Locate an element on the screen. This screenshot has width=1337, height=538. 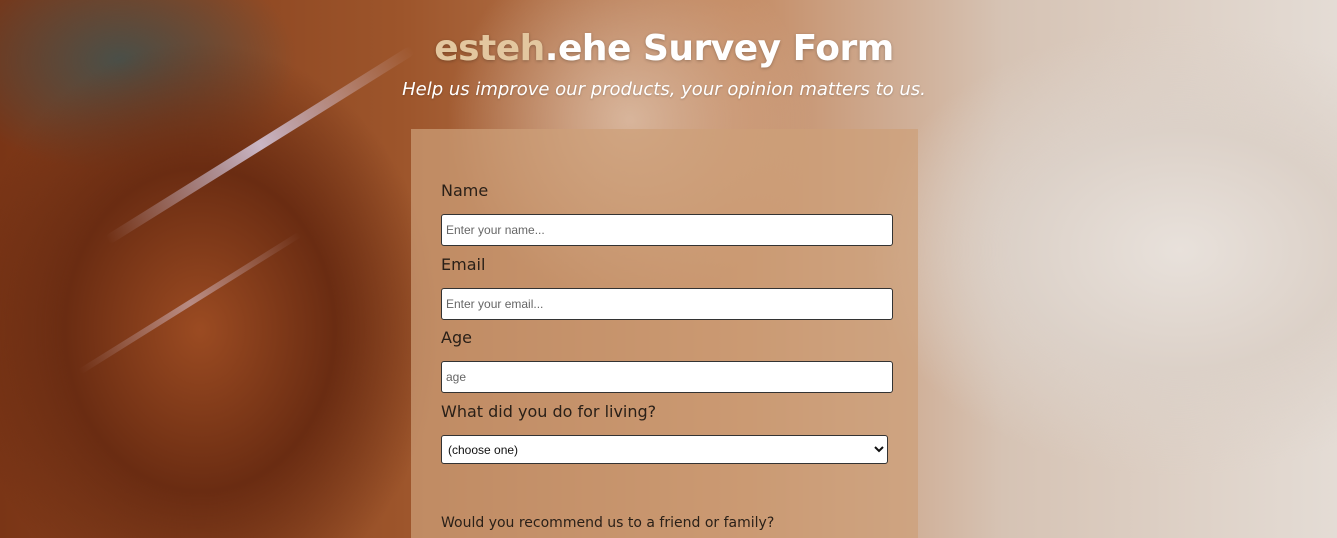
occupation-label: What did you do for living? is located at coordinates (549, 411).